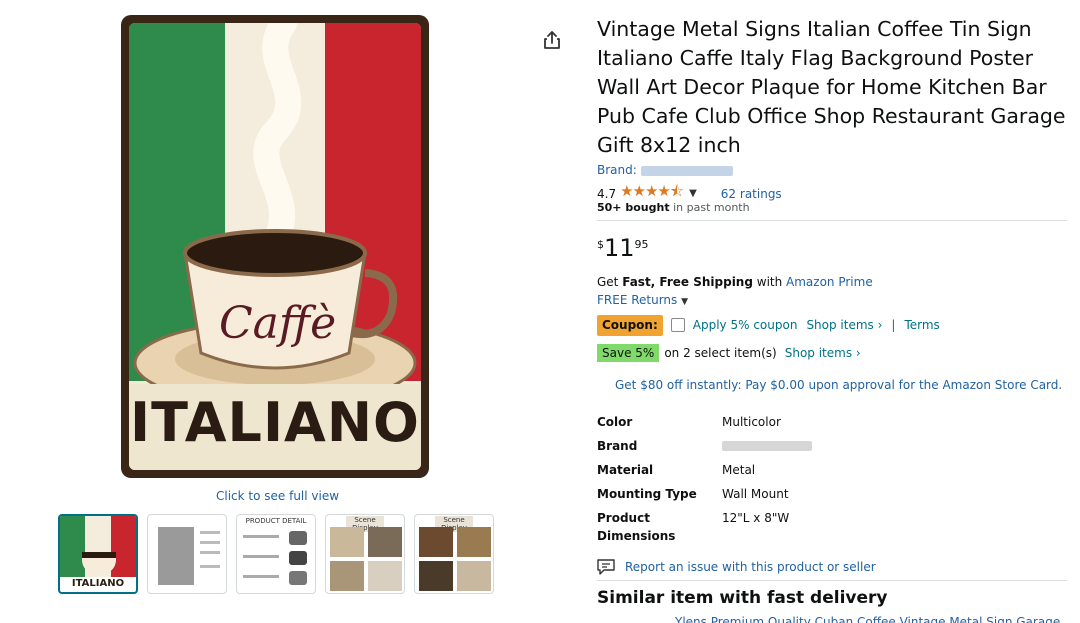  I want to click on spec-key: Mounting Type, so click(647, 494).